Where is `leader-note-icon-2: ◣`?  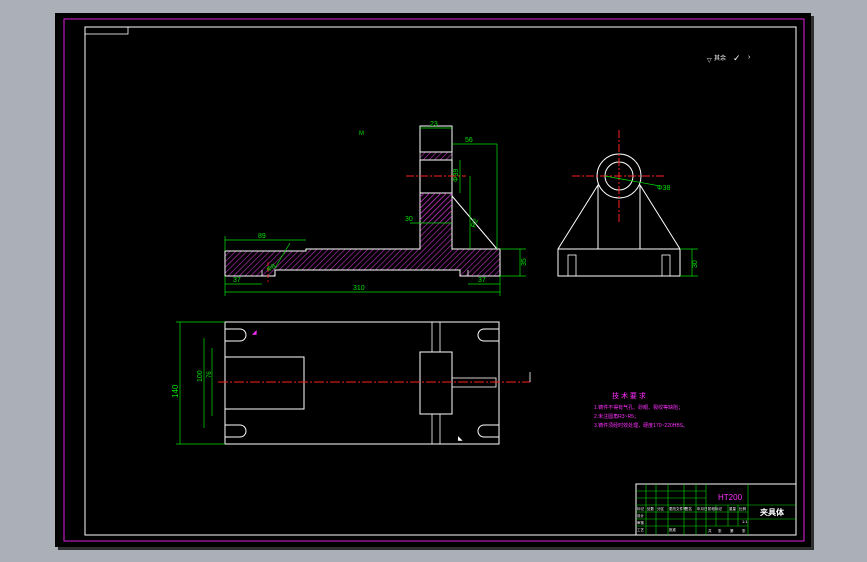
leader-note-icon-2: ◣ is located at coordinates (460, 439).